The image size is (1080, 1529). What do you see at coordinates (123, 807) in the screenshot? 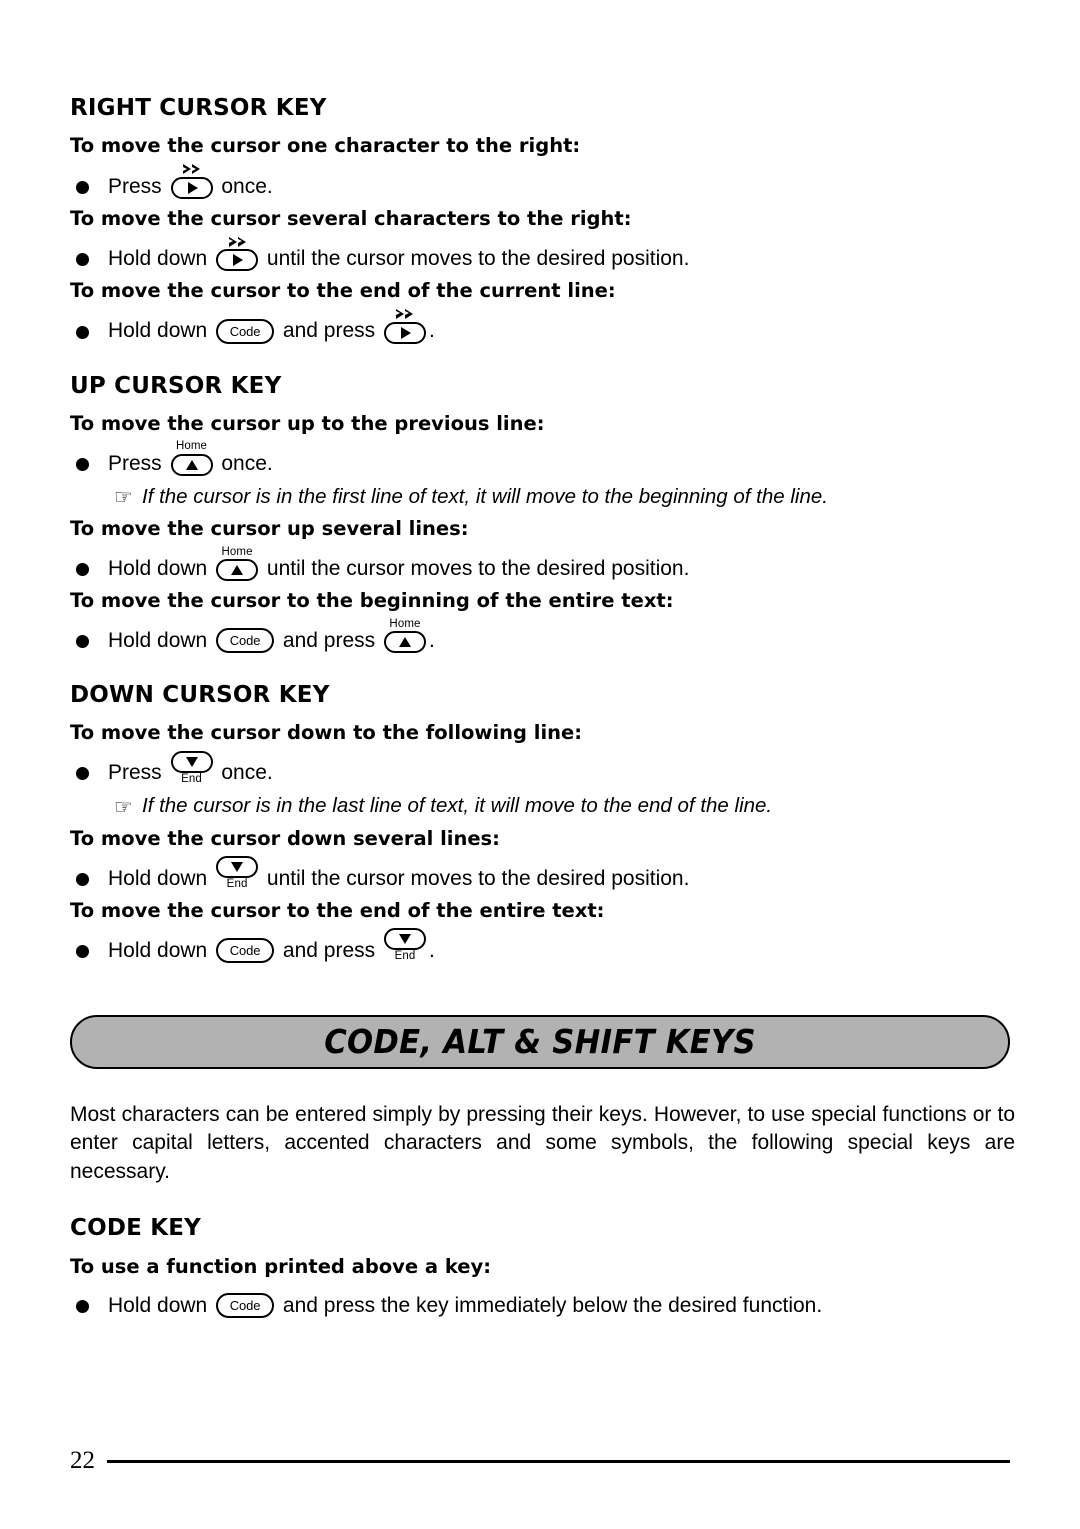
I see `pointing-hand-icon: ☞` at bounding box center [123, 807].